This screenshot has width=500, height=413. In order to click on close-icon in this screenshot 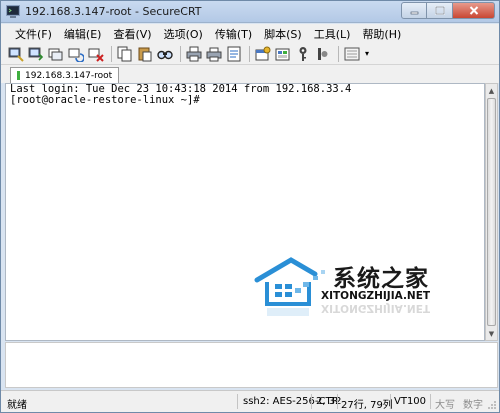, I will do `click(473, 10)`.